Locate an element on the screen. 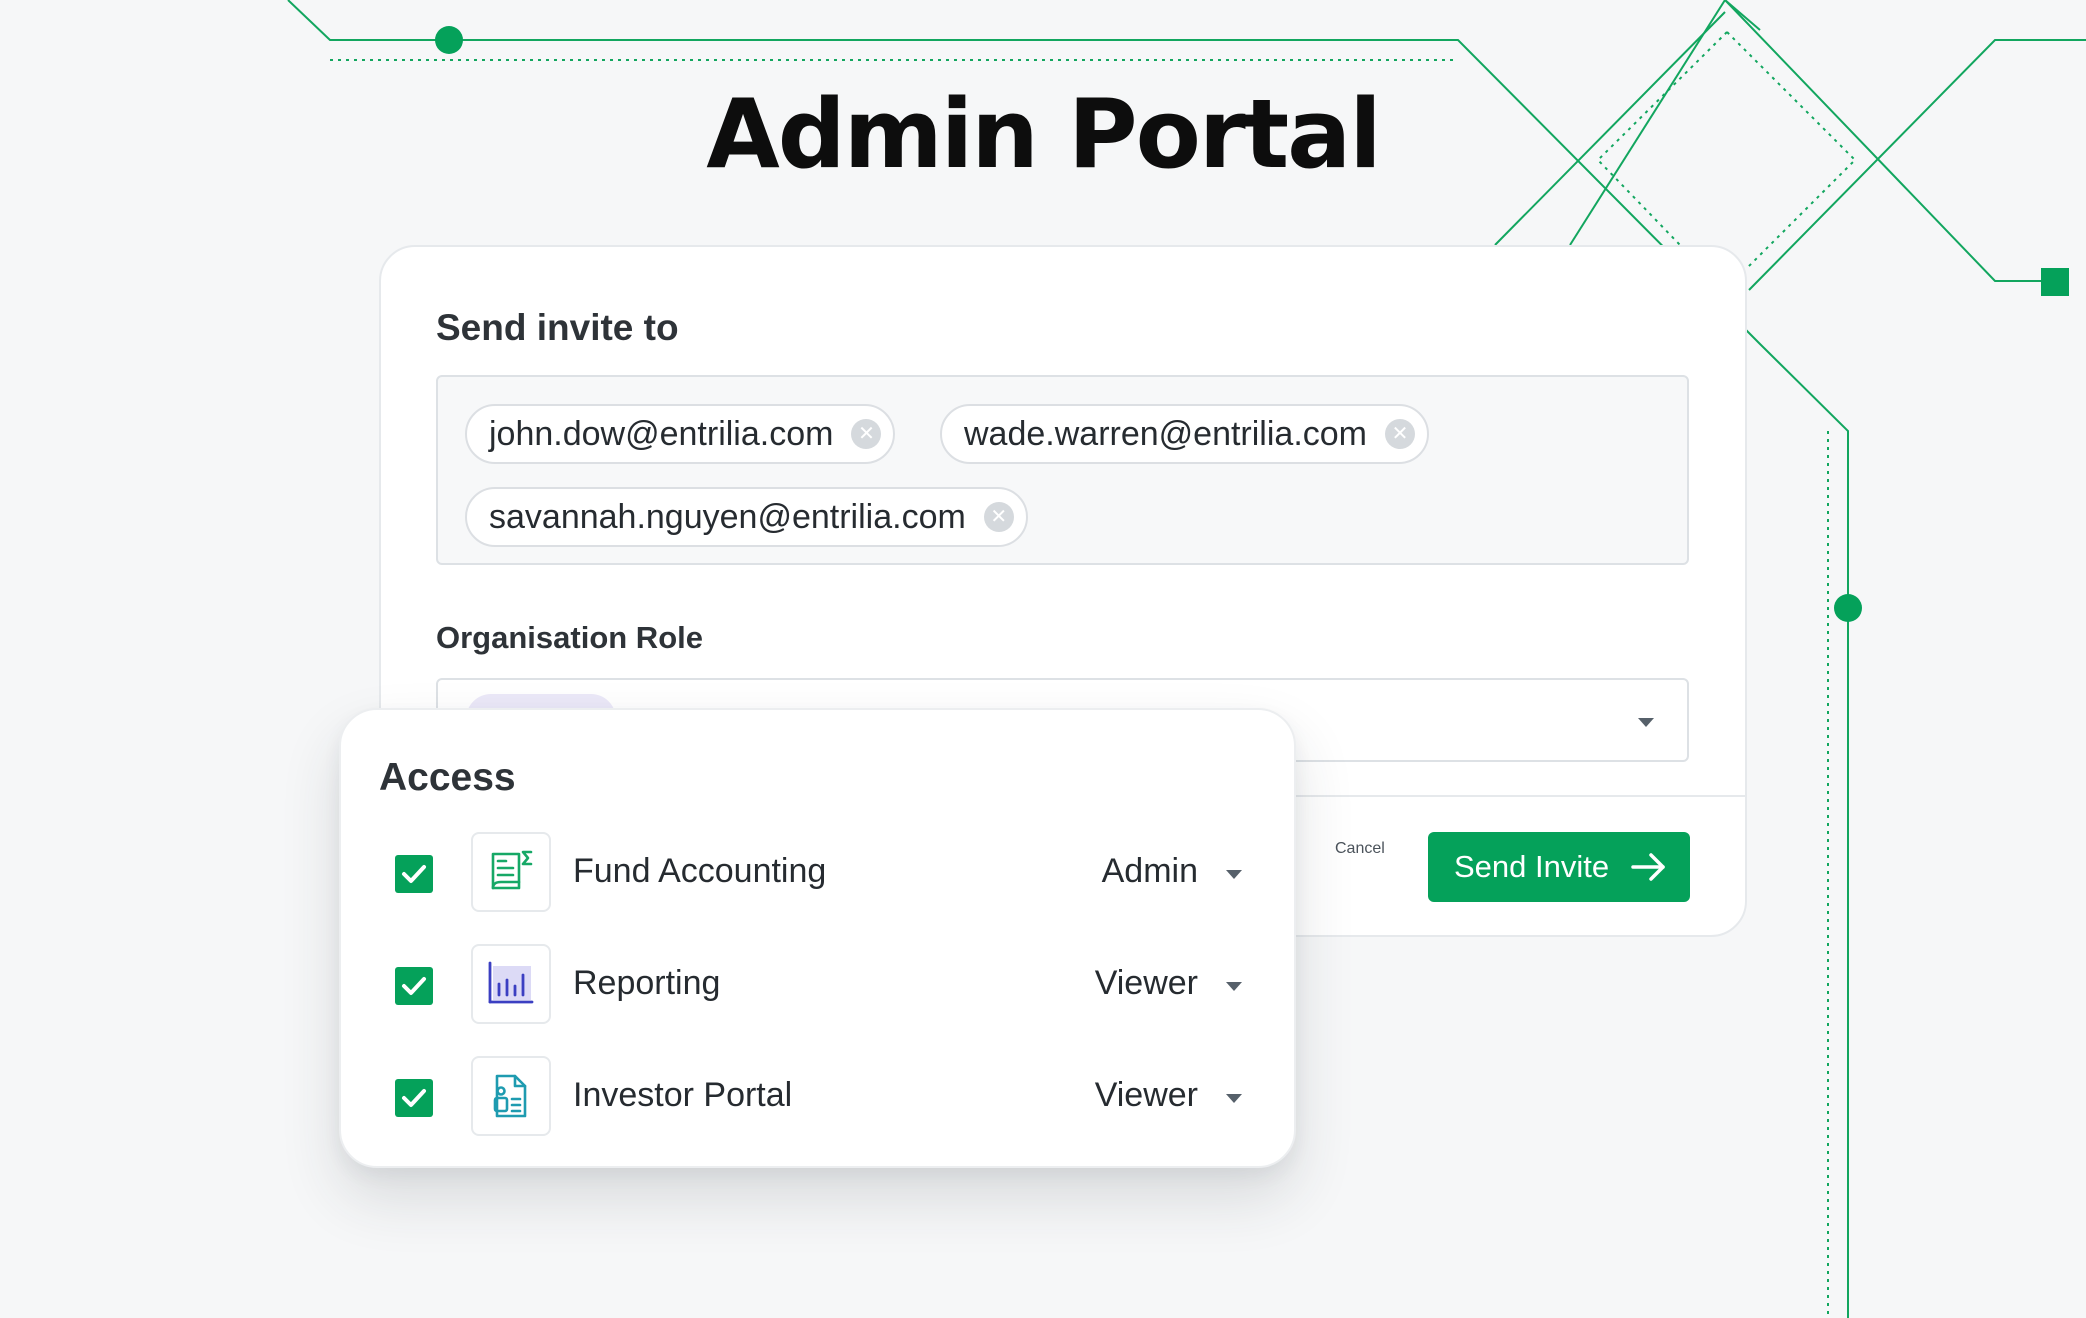 The width and height of the screenshot is (2086, 1318). access-row: Investor Portal Viewer is located at coordinates (818, 1097).